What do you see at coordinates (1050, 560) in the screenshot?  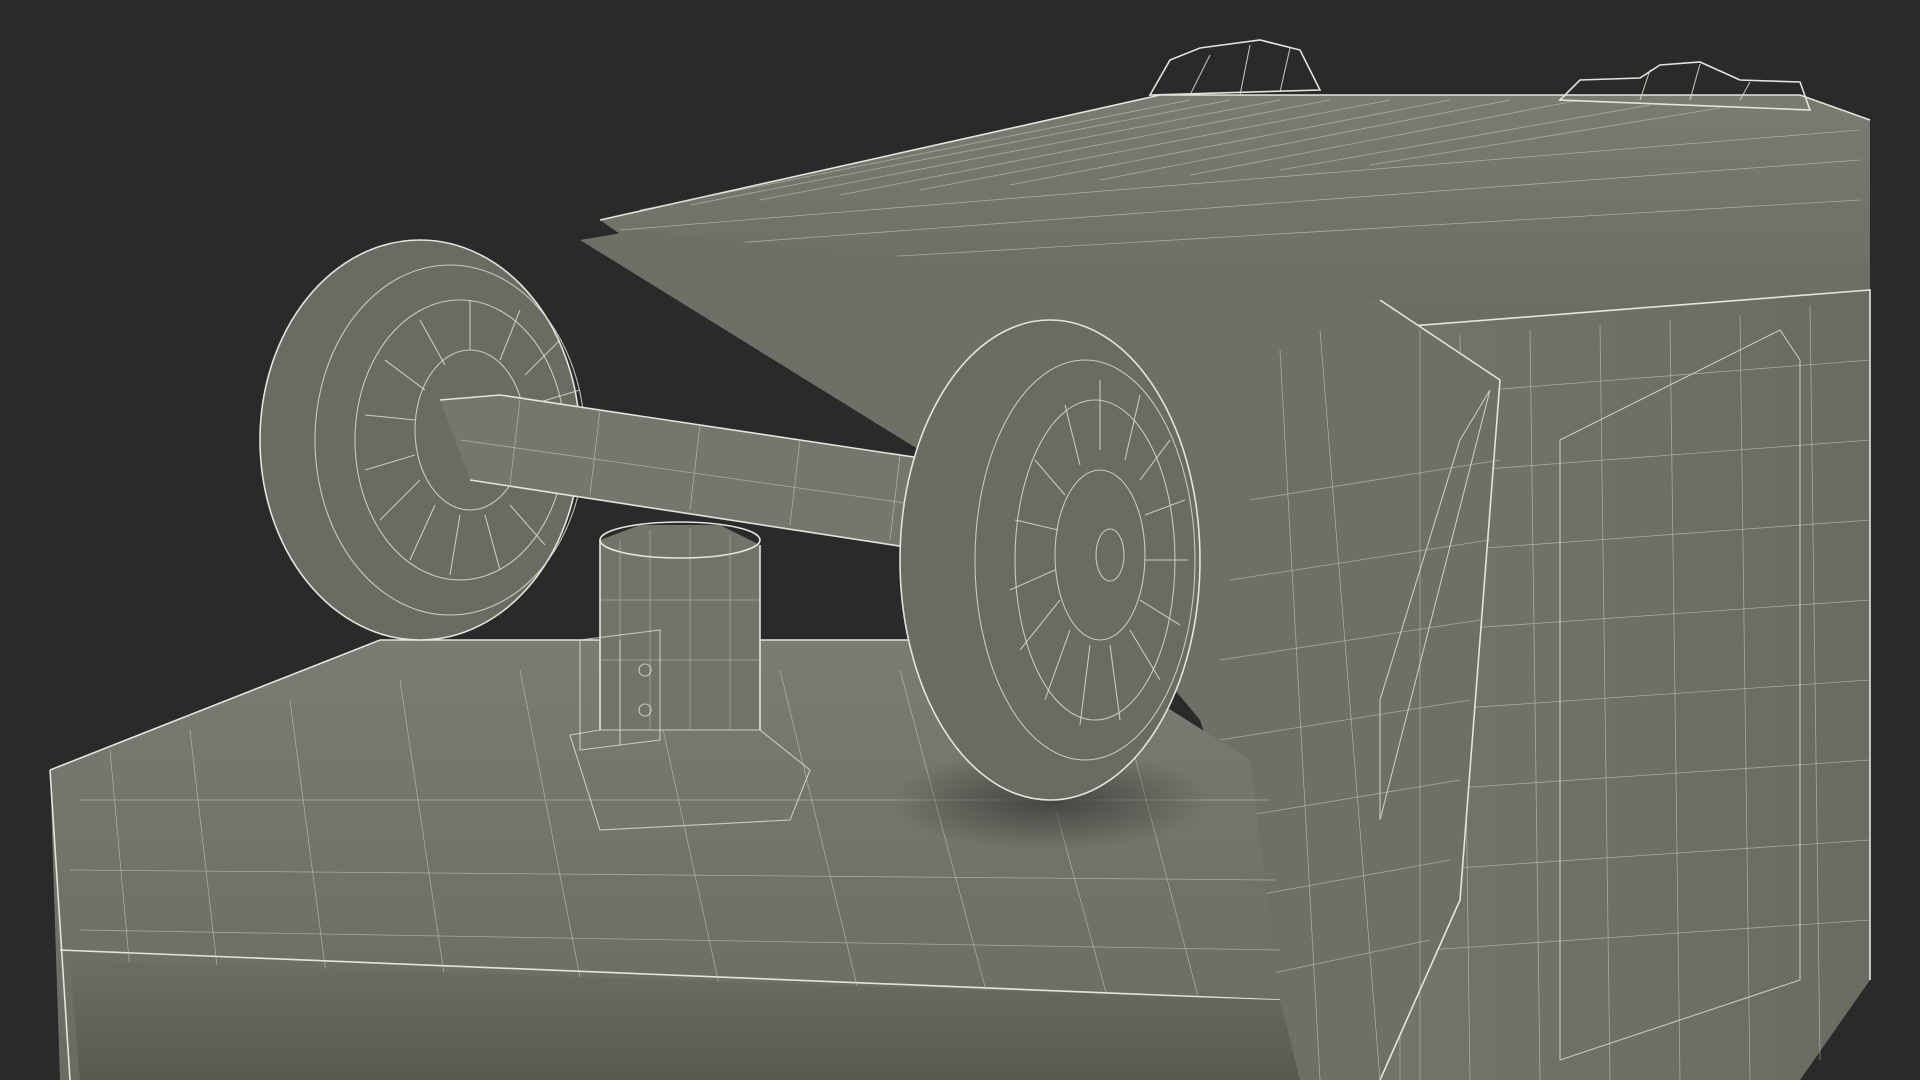 I see `right-wheel` at bounding box center [1050, 560].